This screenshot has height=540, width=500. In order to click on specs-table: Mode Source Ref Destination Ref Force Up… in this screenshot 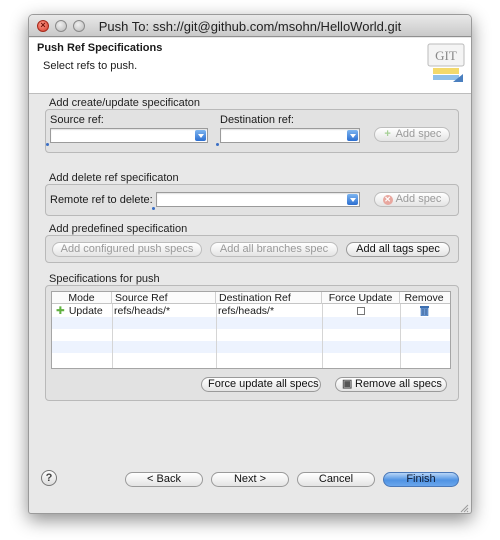, I will do `click(251, 330)`.